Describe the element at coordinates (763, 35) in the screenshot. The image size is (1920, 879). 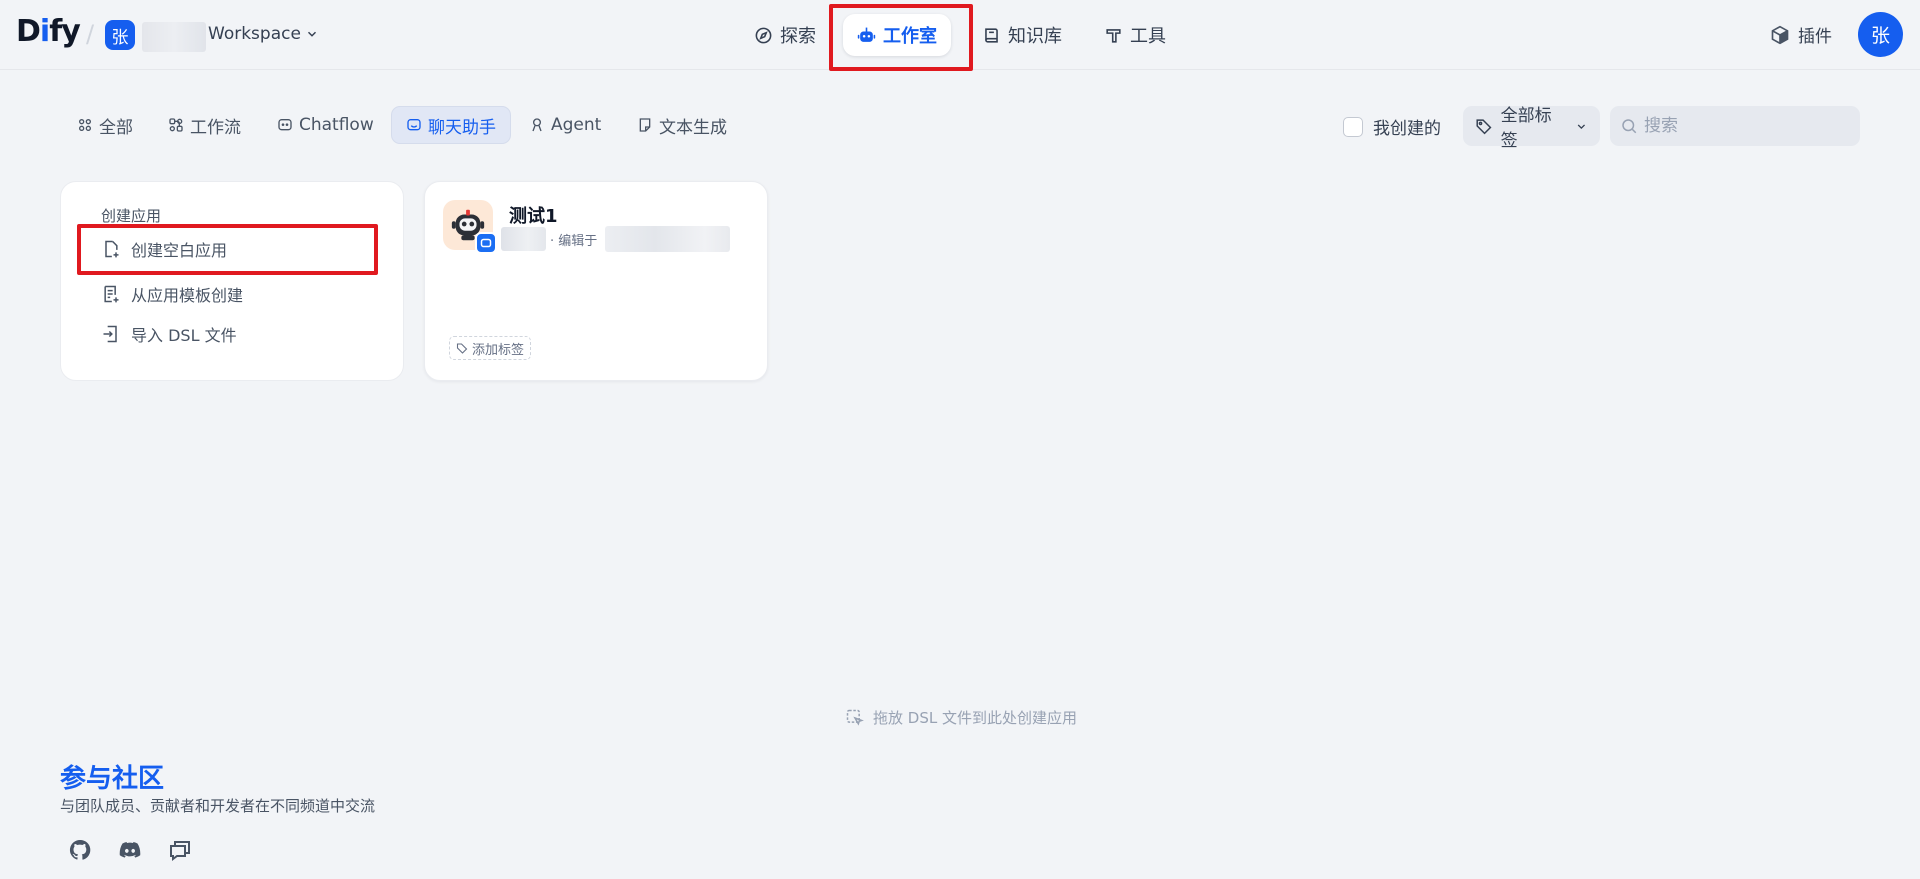
I see `compass-icon` at that location.